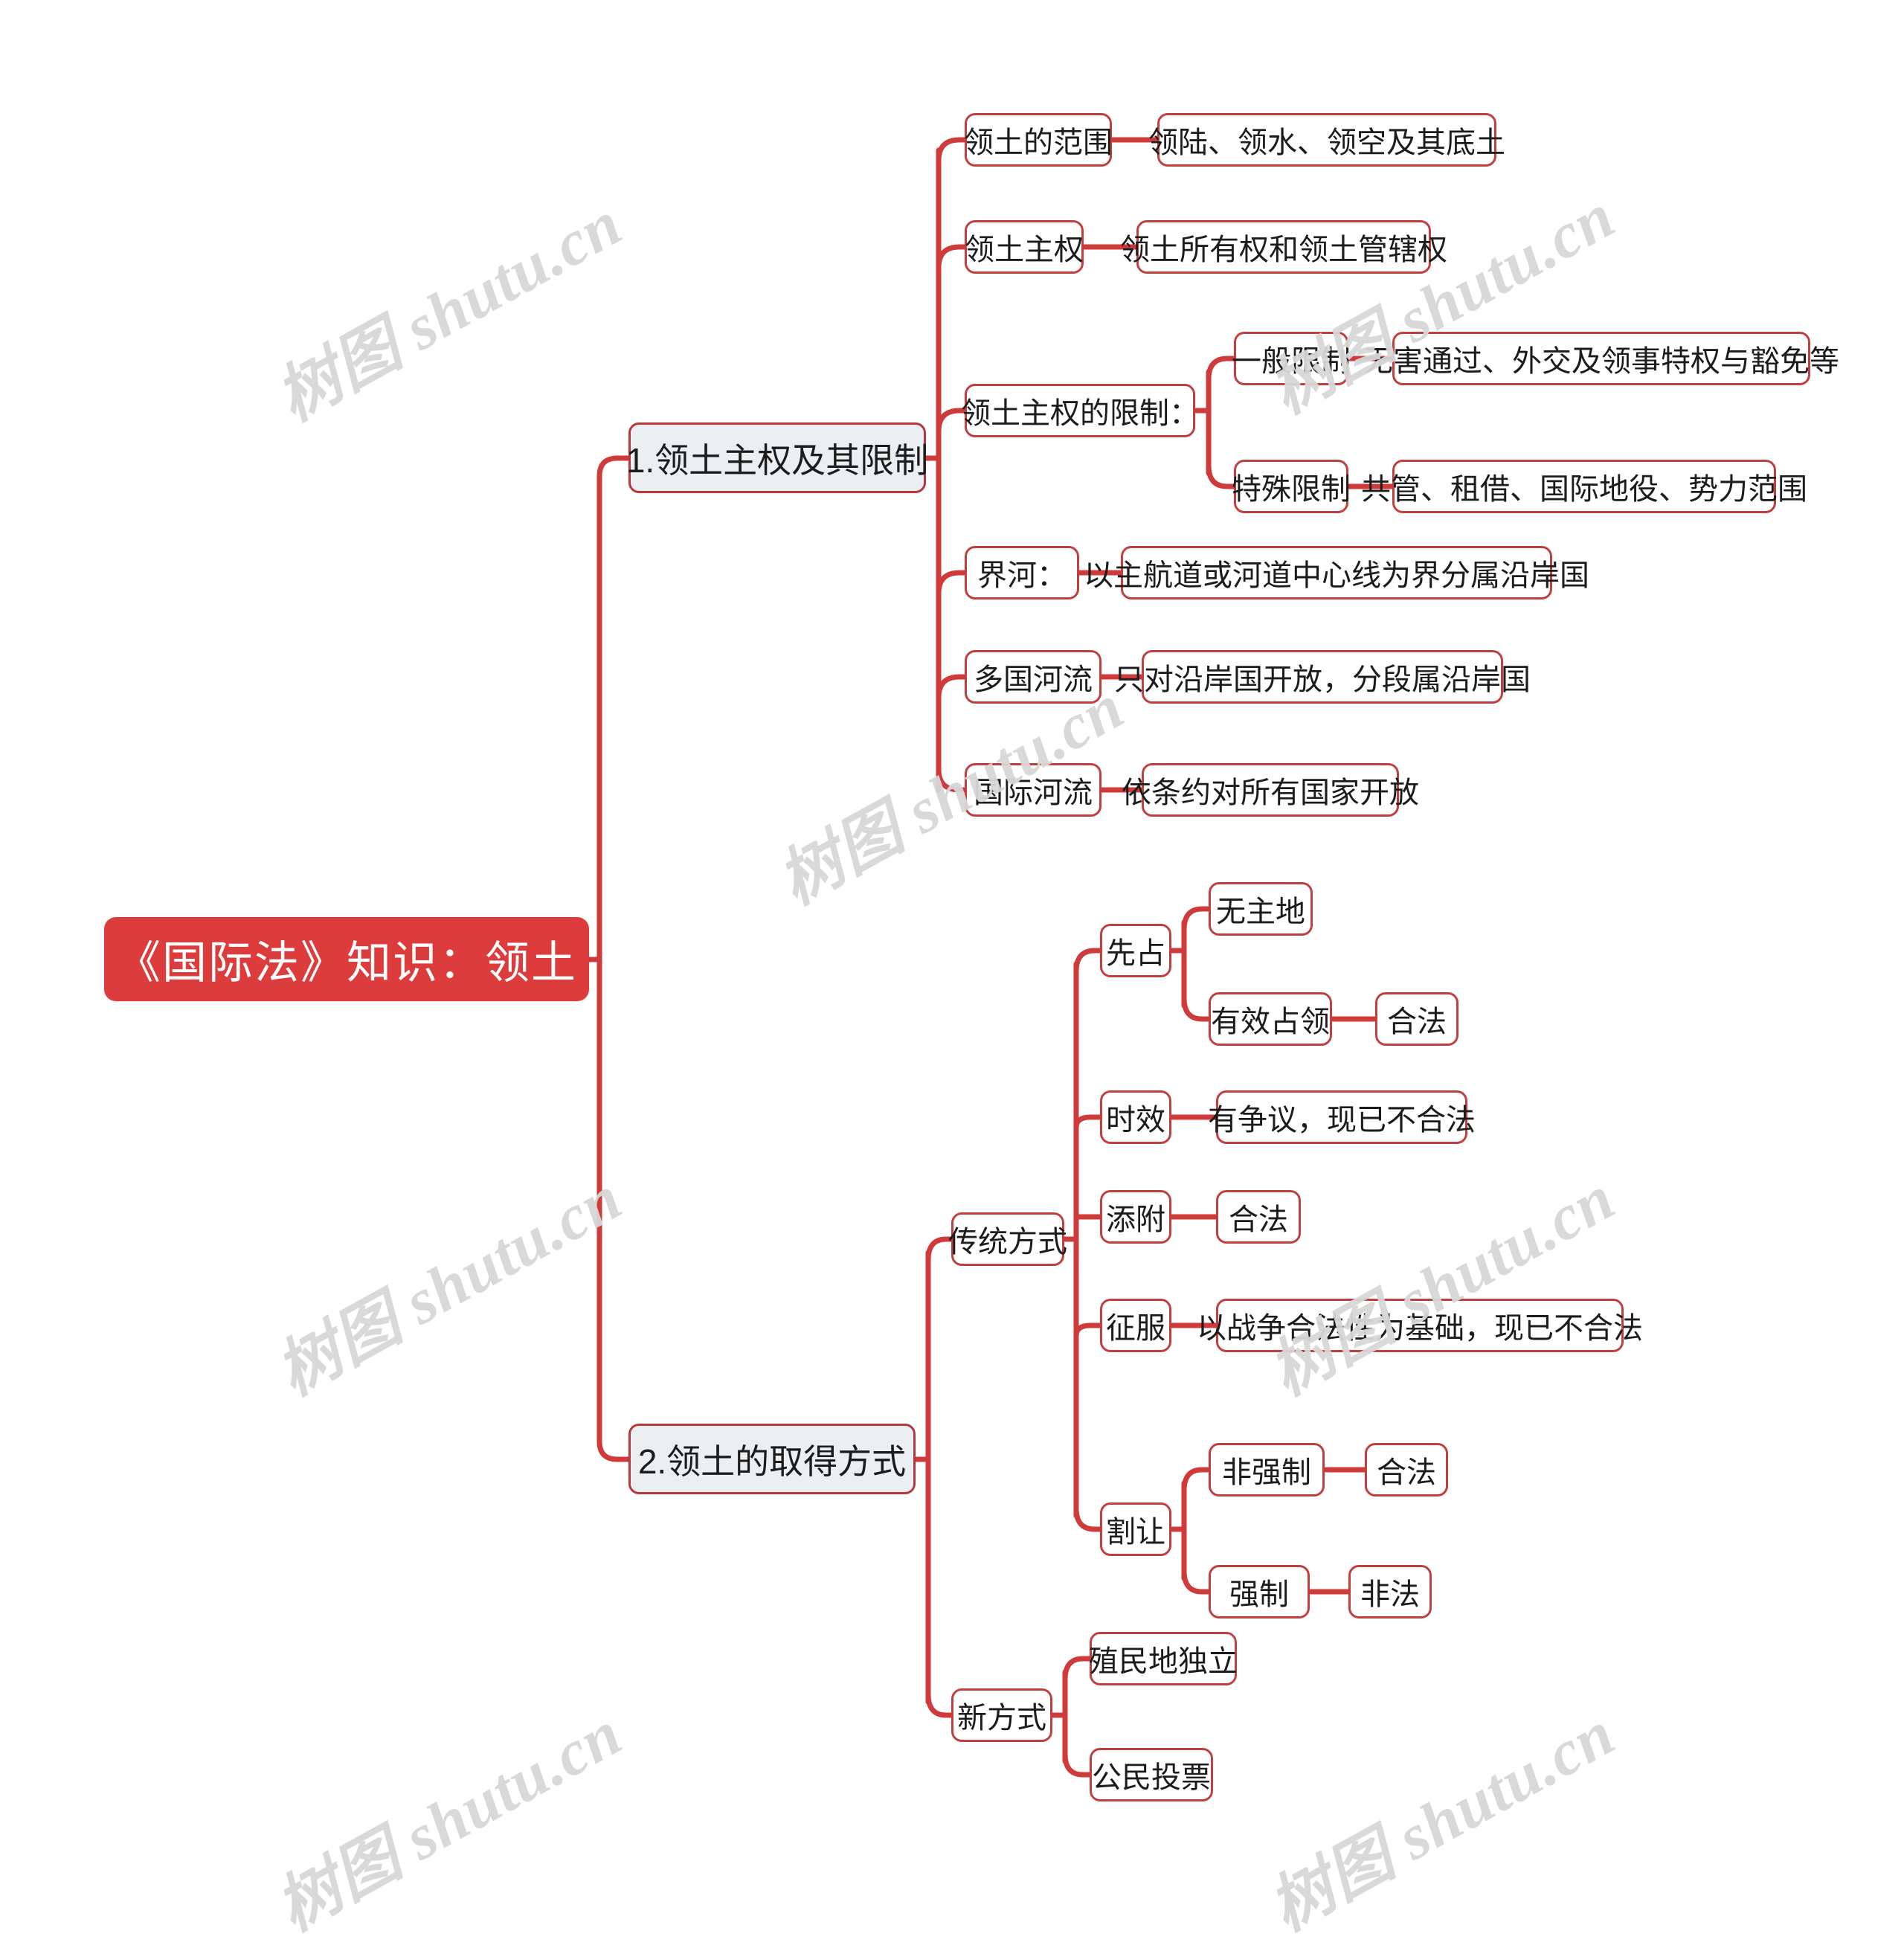  What do you see at coordinates (1135, 1529) in the screenshot?
I see `node-cession: 割让` at bounding box center [1135, 1529].